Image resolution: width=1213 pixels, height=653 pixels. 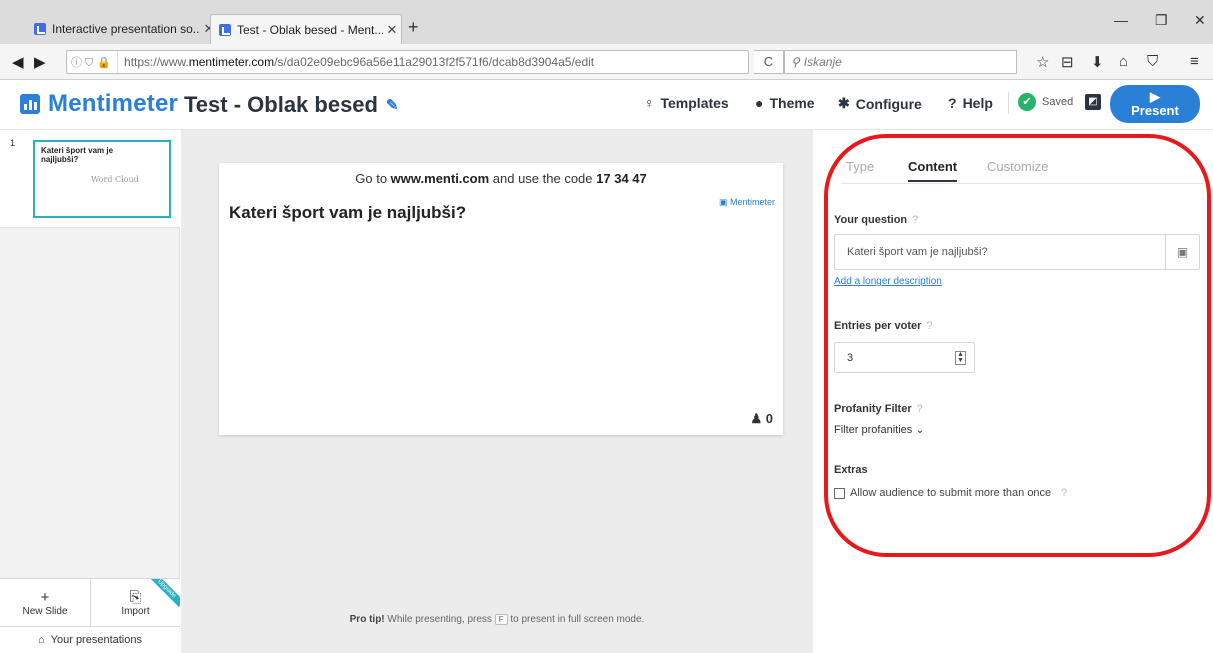 I want to click on play-icon: ▶, so click(x=1155, y=96).